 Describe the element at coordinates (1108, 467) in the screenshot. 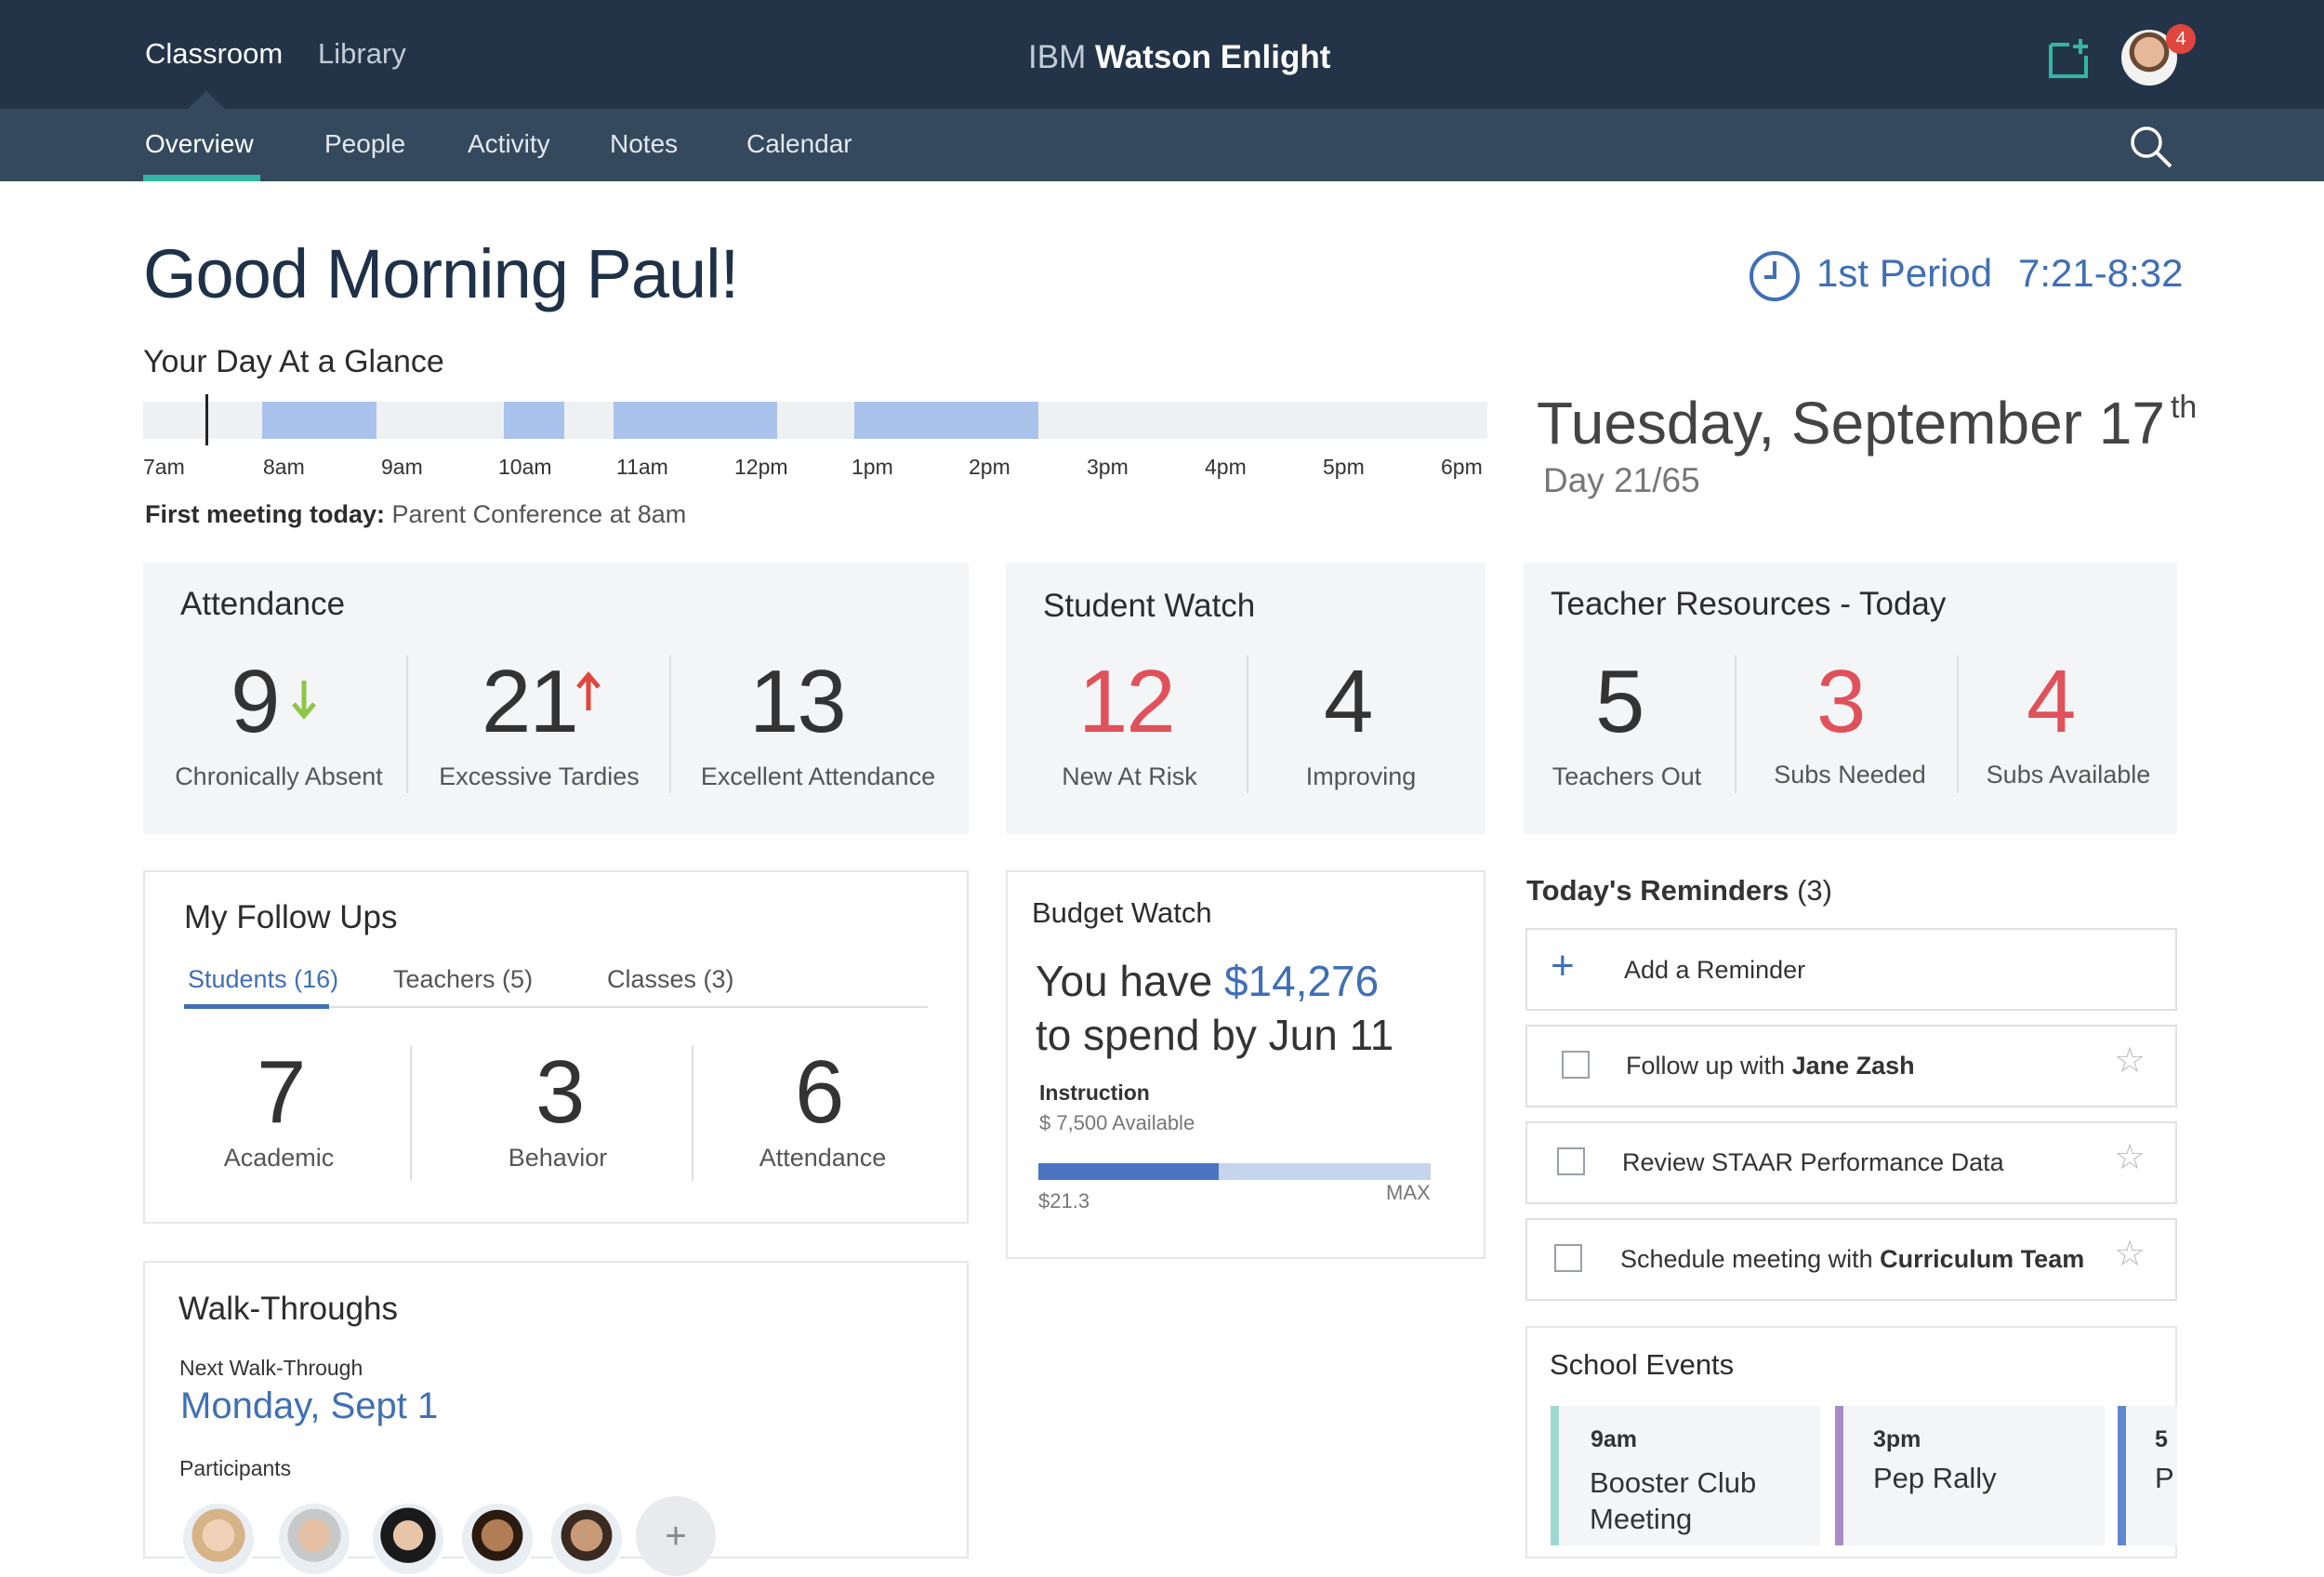

I see `timeline-tick: 3pm` at that location.